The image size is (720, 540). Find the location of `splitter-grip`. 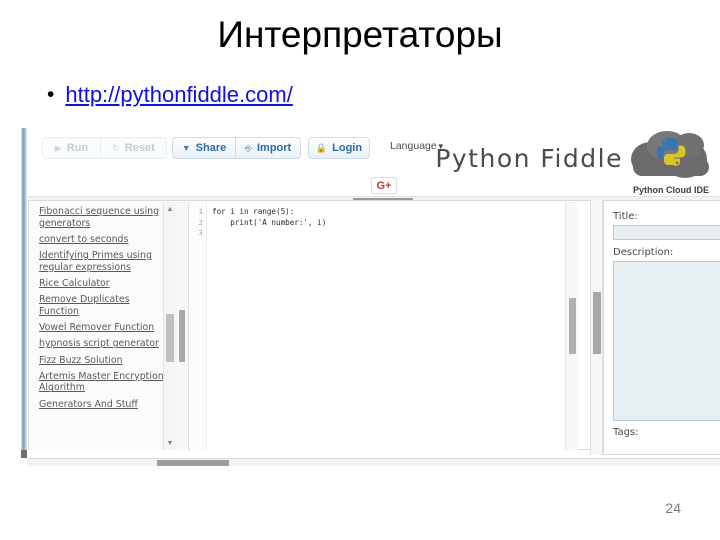

splitter-grip is located at coordinates (182, 336).